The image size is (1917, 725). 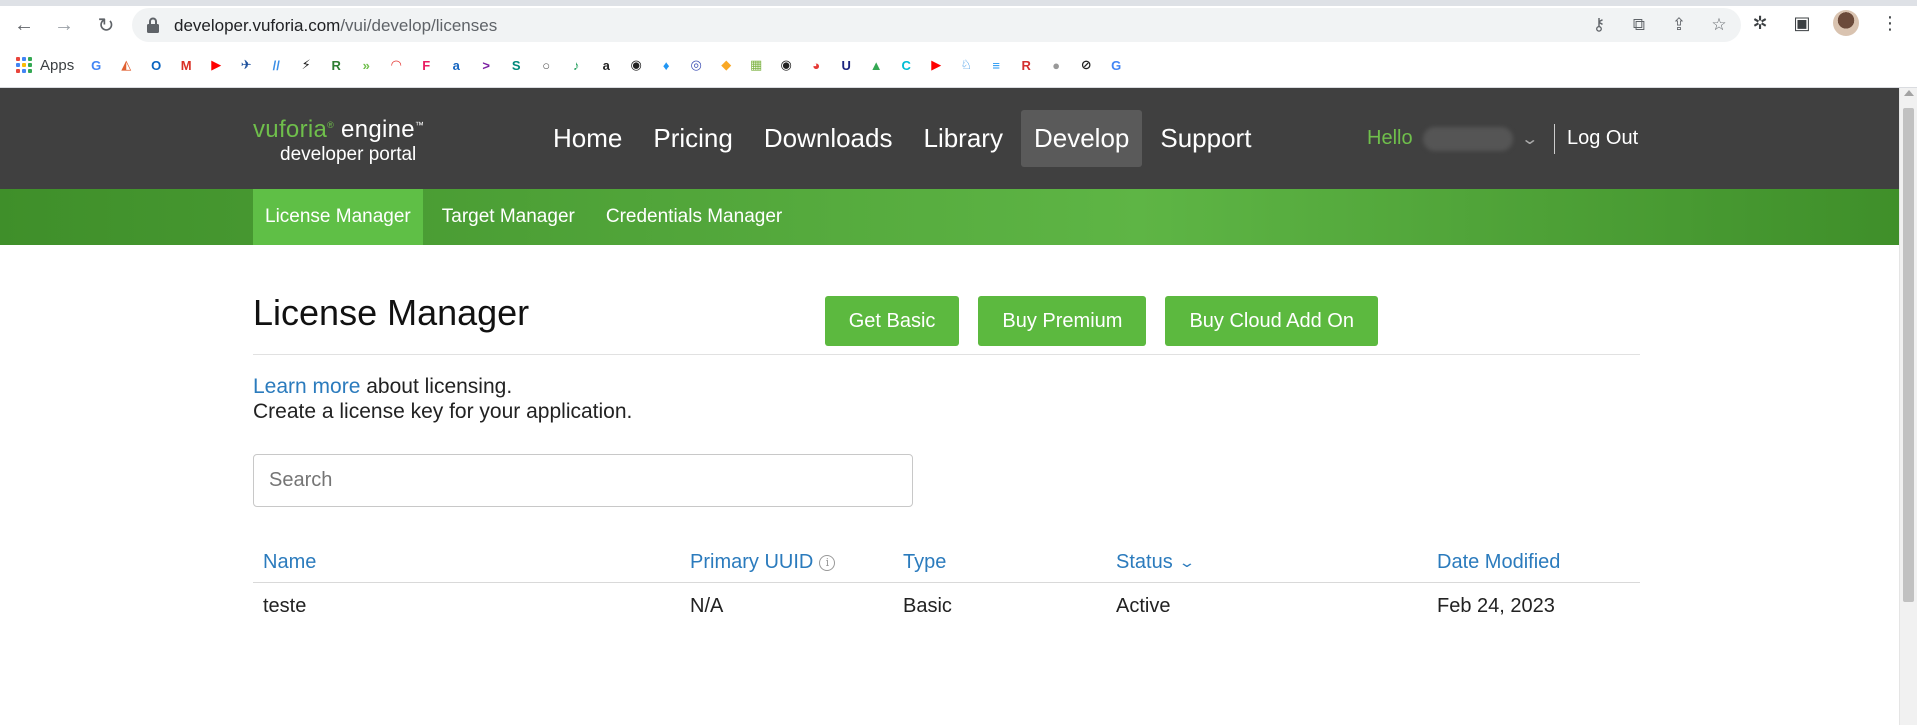 What do you see at coordinates (156, 65) in the screenshot?
I see `outlook-icon: O` at bounding box center [156, 65].